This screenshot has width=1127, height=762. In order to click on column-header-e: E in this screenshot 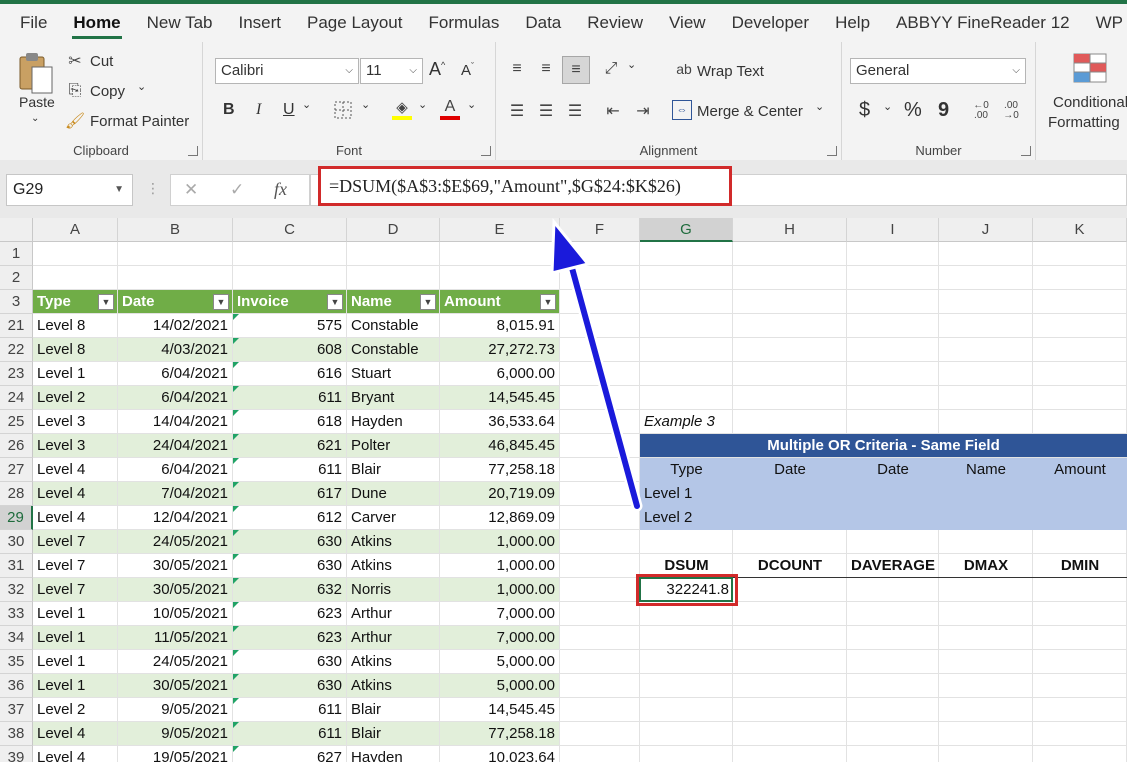, I will do `click(500, 230)`.